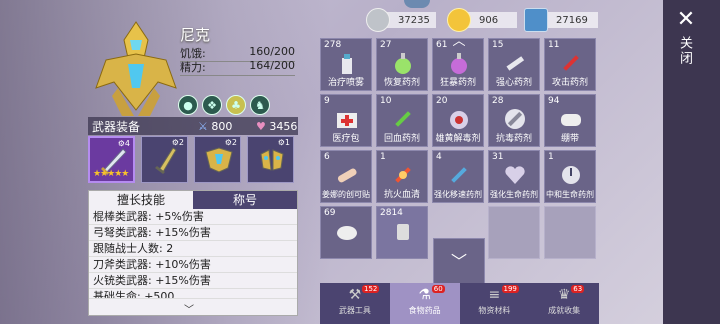  I want to click on skill-line: 跟随战士人数: 2, so click(193, 249).